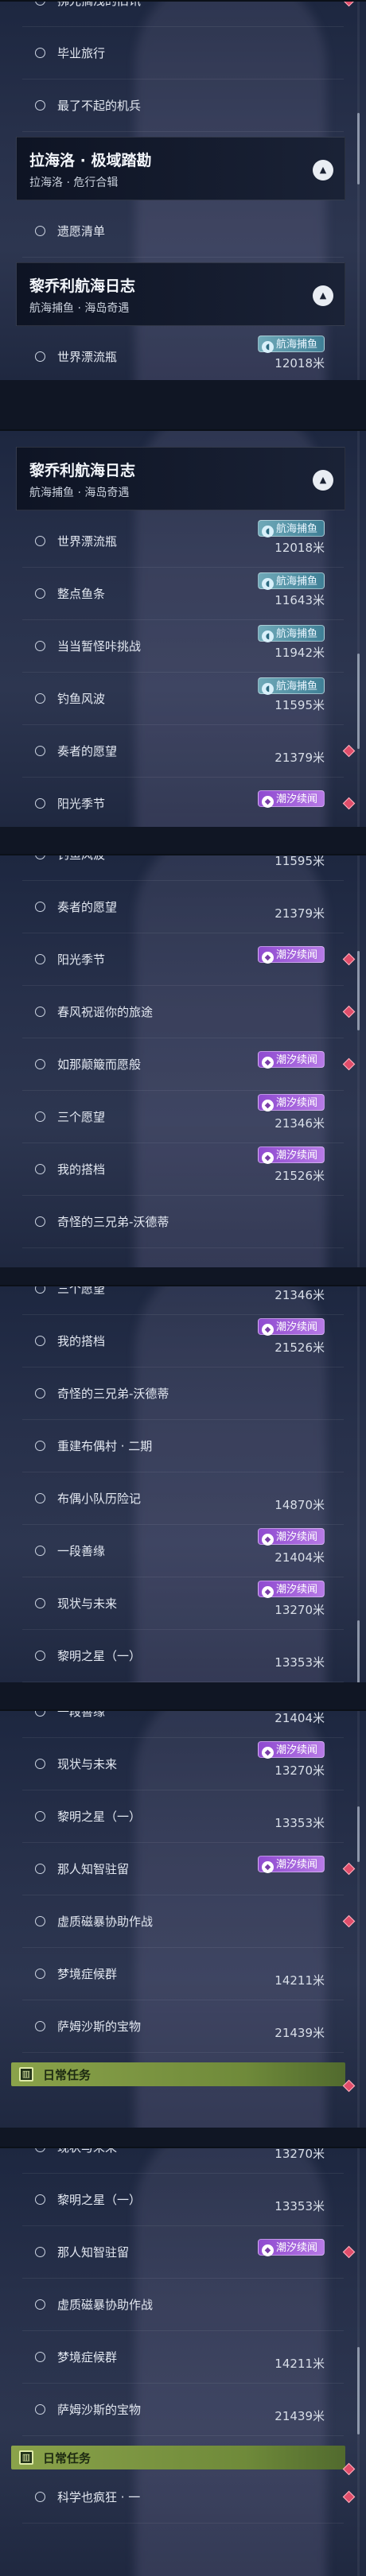 This screenshot has height=2576, width=366. I want to click on quest-row: 重建布偶村 · 二期, so click(183, 1446).